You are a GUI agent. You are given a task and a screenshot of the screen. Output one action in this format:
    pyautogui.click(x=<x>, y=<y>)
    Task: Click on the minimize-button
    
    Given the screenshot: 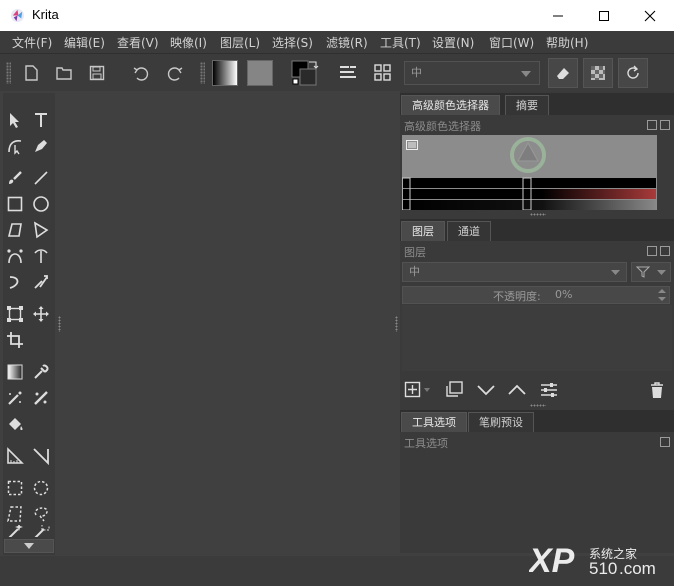 What is the action you would take?
    pyautogui.click(x=558, y=15)
    